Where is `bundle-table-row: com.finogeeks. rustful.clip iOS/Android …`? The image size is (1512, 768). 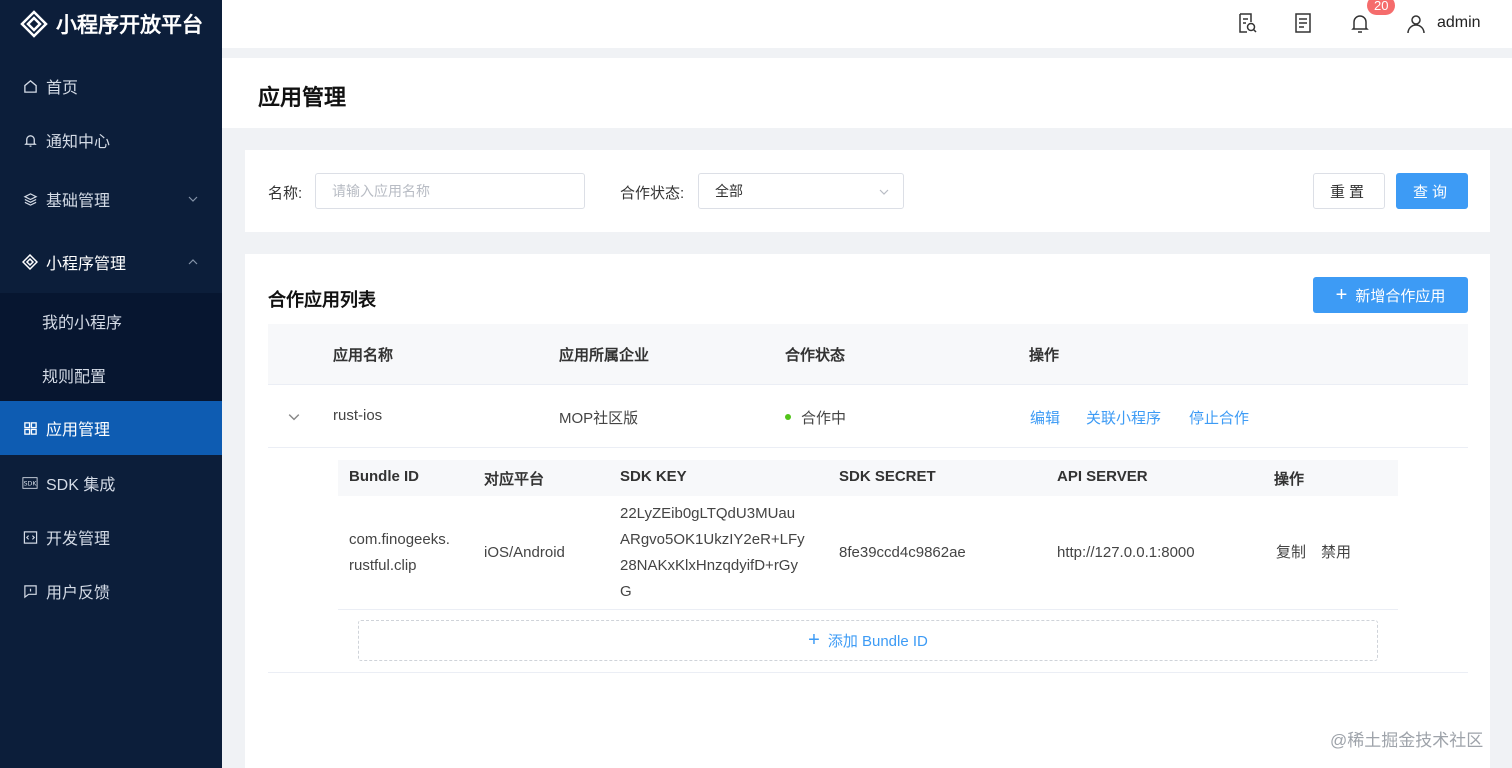 bundle-table-row: com.finogeeks. rustful.clip iOS/Android … is located at coordinates (868, 553).